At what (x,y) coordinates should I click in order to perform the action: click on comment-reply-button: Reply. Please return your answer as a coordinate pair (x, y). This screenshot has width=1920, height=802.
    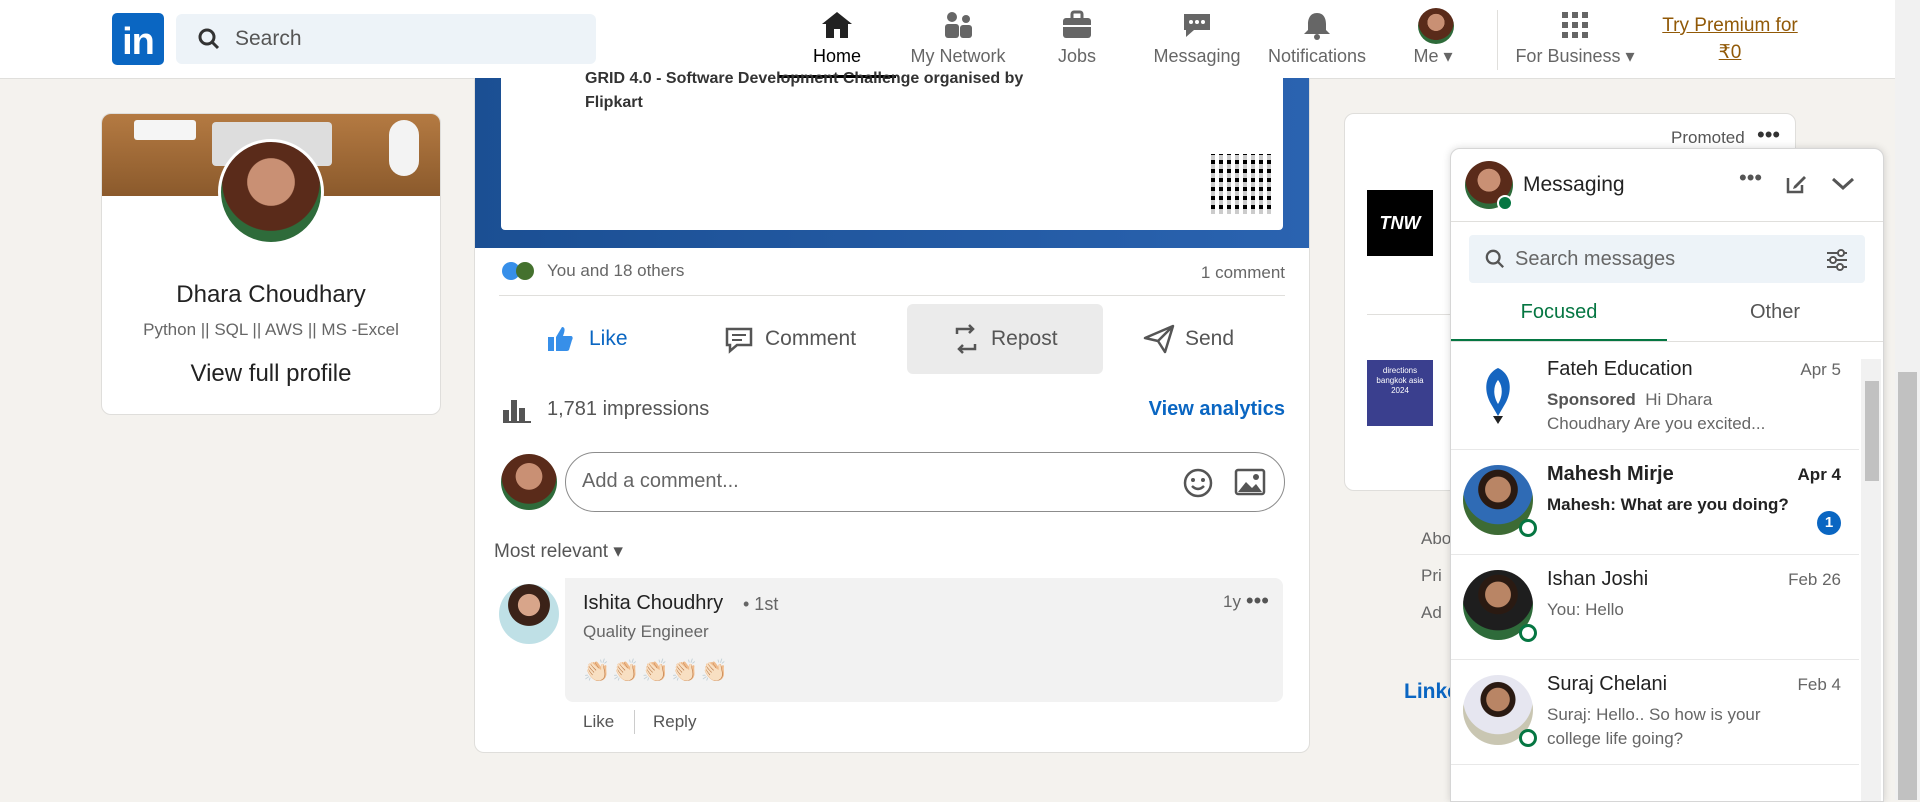
    Looking at the image, I should click on (674, 722).